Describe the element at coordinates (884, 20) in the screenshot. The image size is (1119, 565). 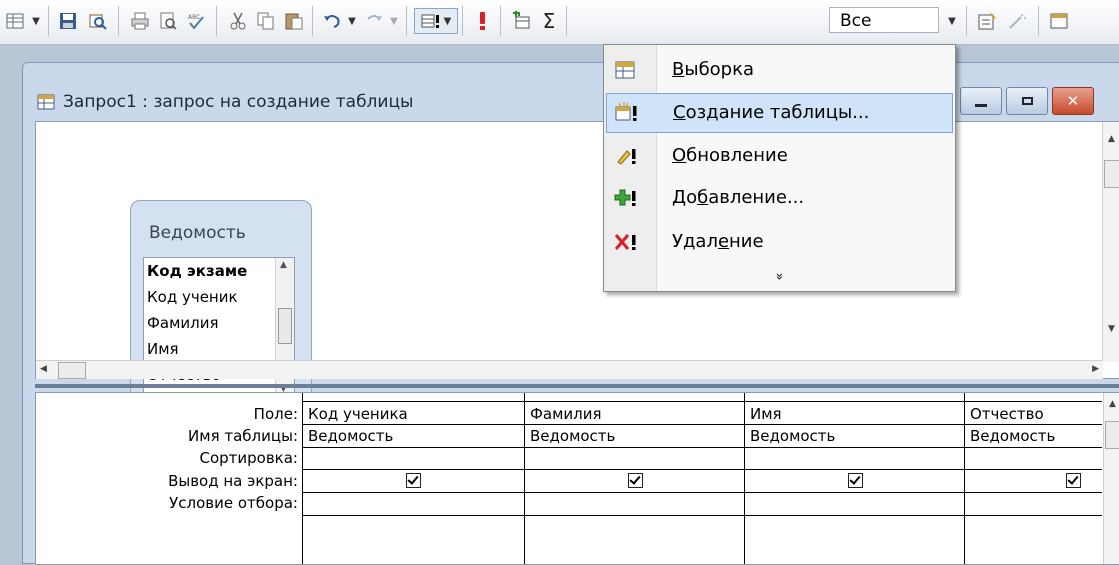
I see `top-values-combo: Все` at that location.